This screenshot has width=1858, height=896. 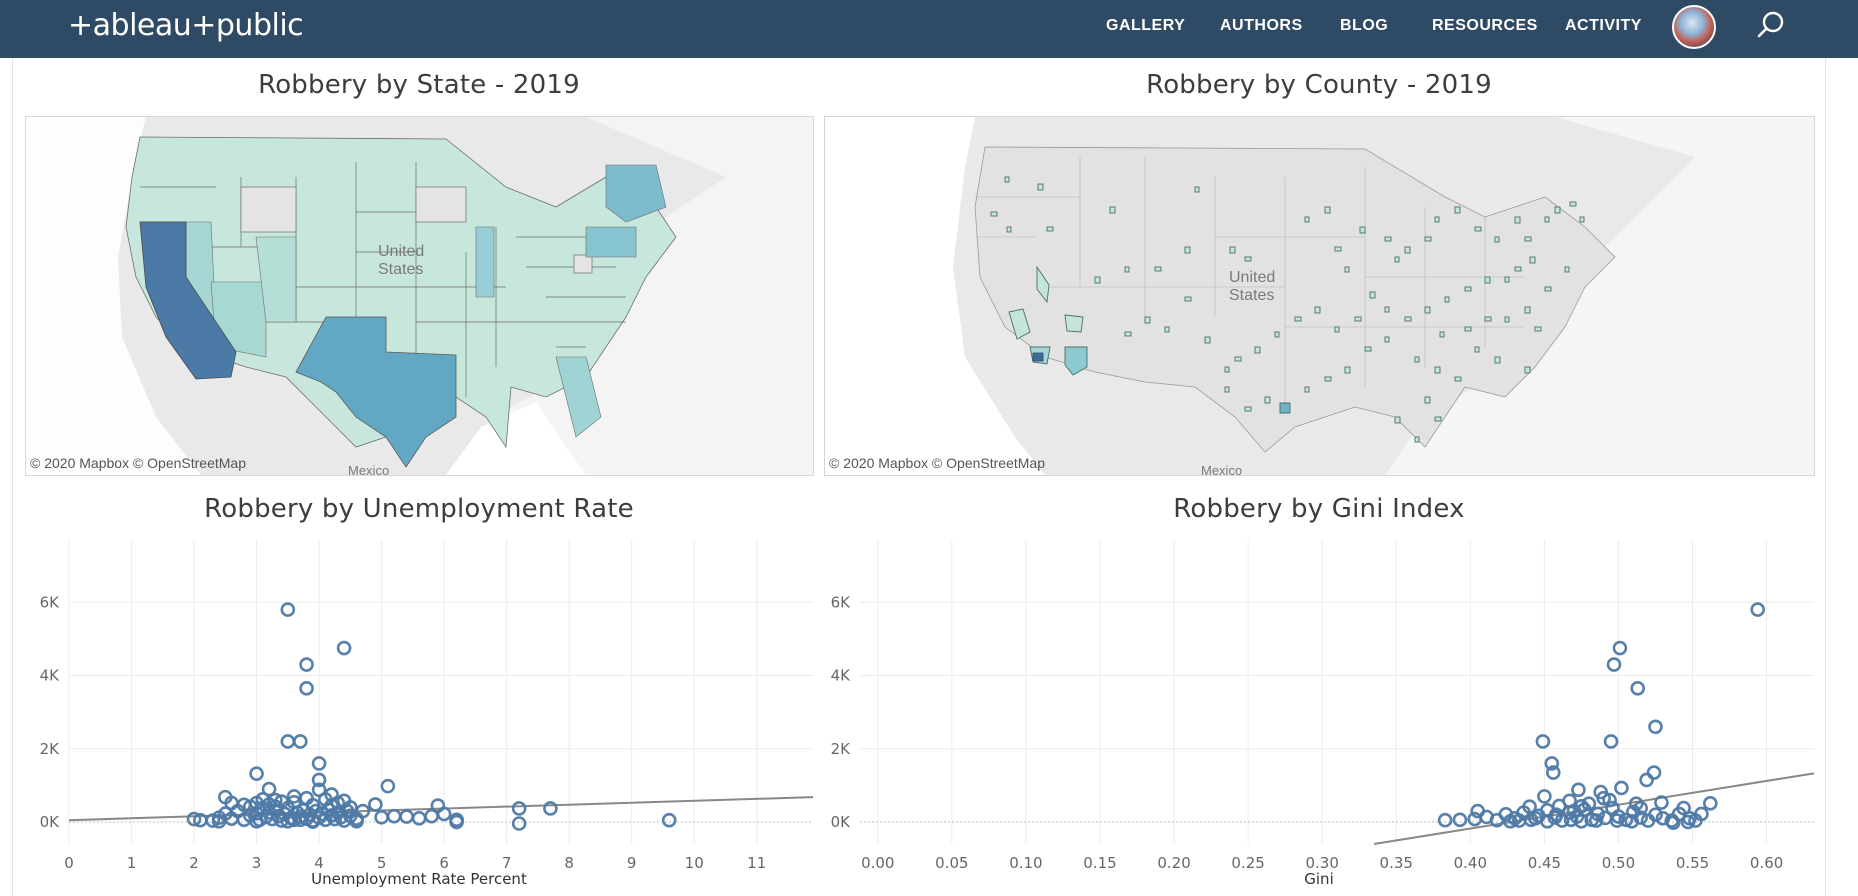 I want to click on nav-activity: ACTIVITY, so click(x=1603, y=26).